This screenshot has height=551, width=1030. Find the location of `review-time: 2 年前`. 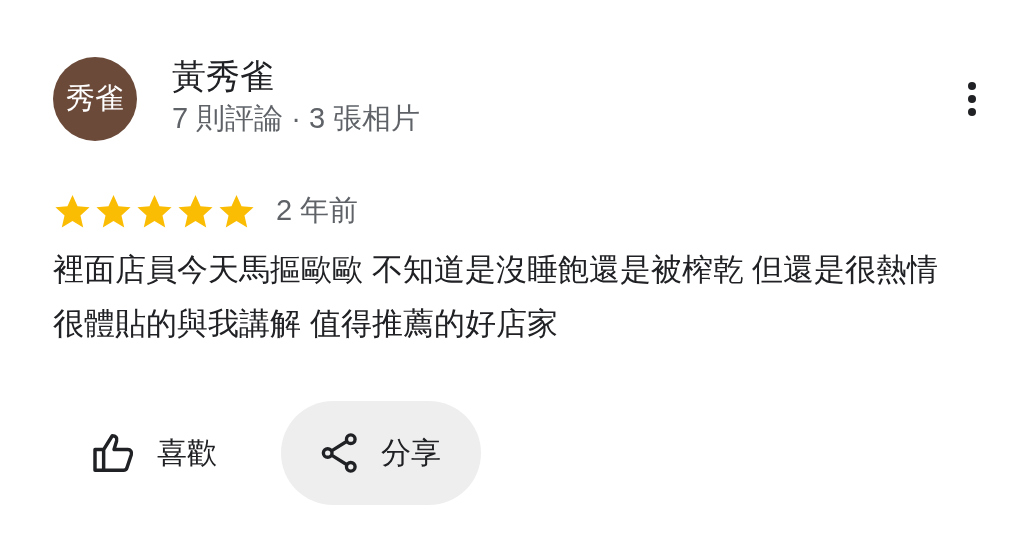

review-time: 2 年前 is located at coordinates (317, 210).